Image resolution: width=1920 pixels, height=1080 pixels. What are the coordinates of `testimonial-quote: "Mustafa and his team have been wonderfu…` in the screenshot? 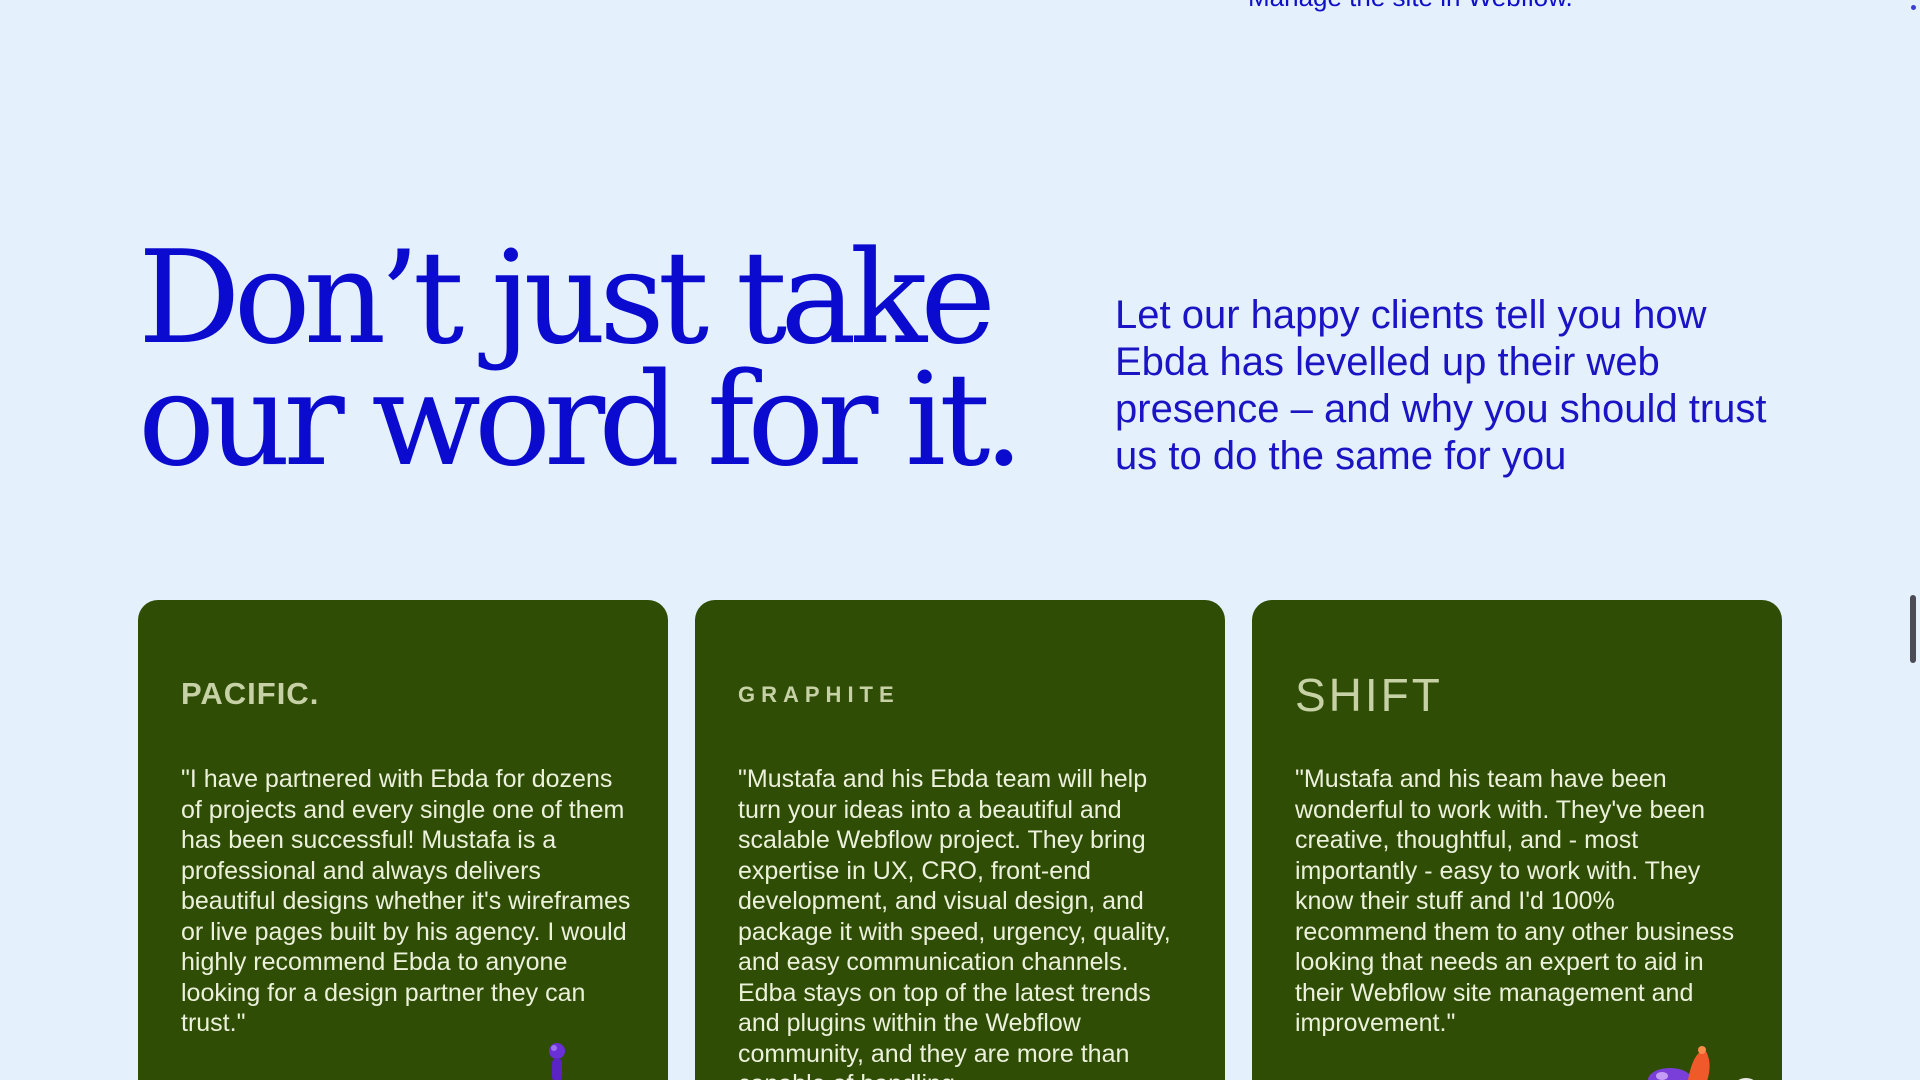 It's located at (1515, 901).